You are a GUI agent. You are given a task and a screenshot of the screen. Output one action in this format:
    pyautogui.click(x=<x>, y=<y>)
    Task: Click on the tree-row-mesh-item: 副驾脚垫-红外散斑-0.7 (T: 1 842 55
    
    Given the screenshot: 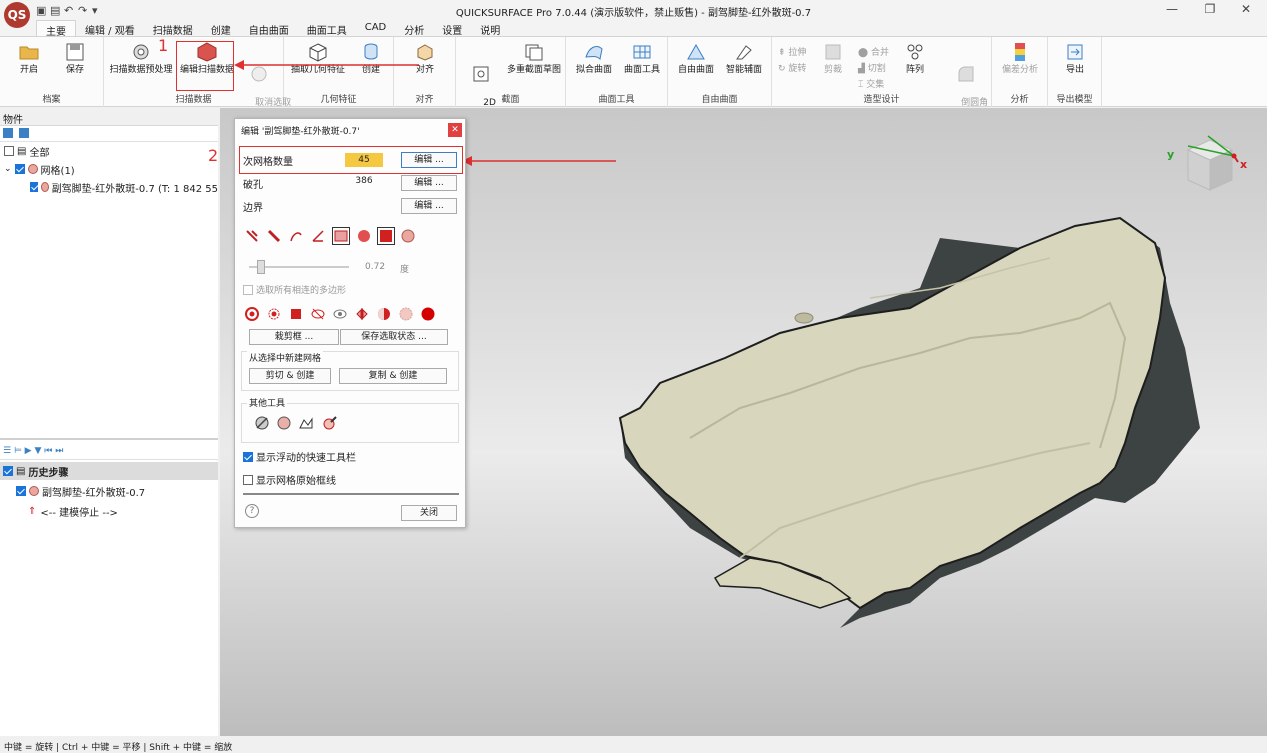 What is the action you would take?
    pyautogui.click(x=109, y=187)
    